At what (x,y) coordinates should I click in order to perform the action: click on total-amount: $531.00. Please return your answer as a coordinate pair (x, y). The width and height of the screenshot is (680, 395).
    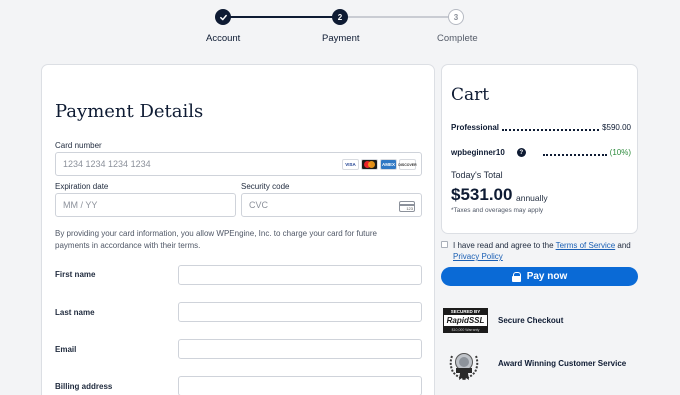
    Looking at the image, I should click on (482, 194).